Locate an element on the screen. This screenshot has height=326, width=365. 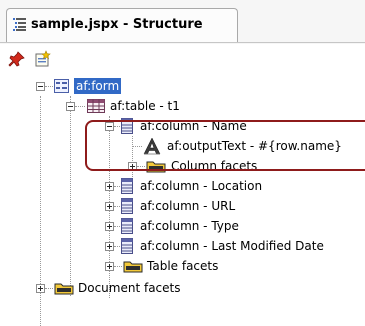
tree-node-label: af:column - Last Modified Date is located at coordinates (232, 246).